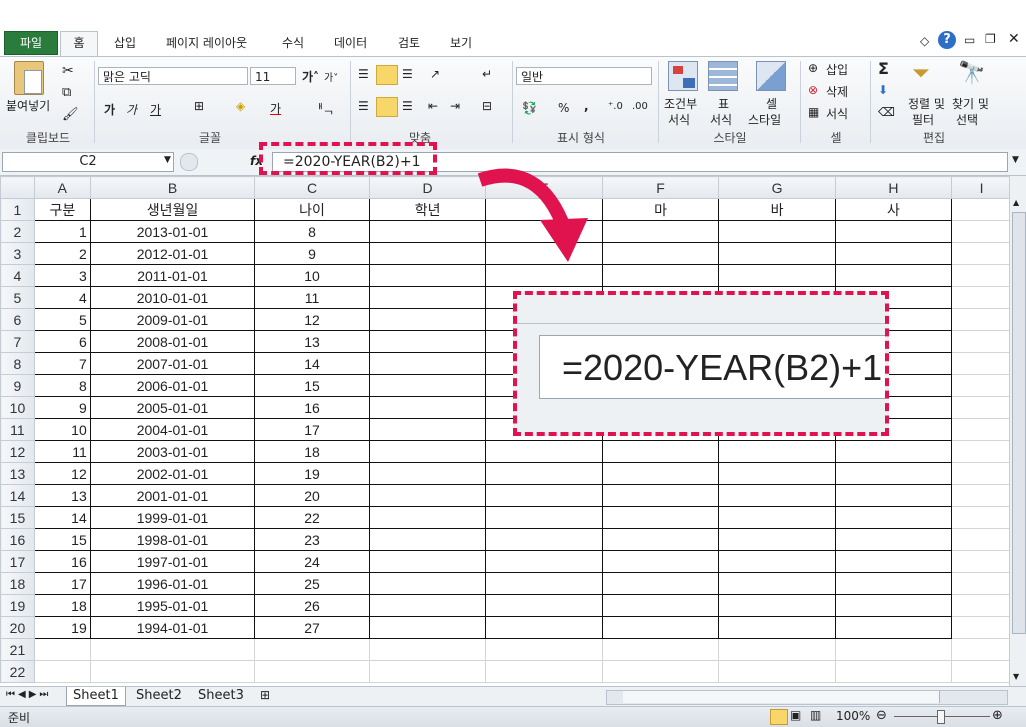 The width and height of the screenshot is (1026, 727). I want to click on cell-H4, so click(893, 275).